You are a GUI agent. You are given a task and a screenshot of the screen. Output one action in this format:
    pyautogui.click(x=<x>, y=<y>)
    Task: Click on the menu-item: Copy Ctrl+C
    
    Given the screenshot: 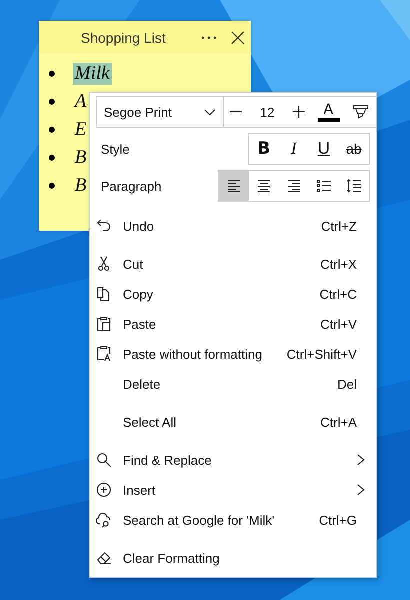 What is the action you would take?
    pyautogui.click(x=233, y=294)
    